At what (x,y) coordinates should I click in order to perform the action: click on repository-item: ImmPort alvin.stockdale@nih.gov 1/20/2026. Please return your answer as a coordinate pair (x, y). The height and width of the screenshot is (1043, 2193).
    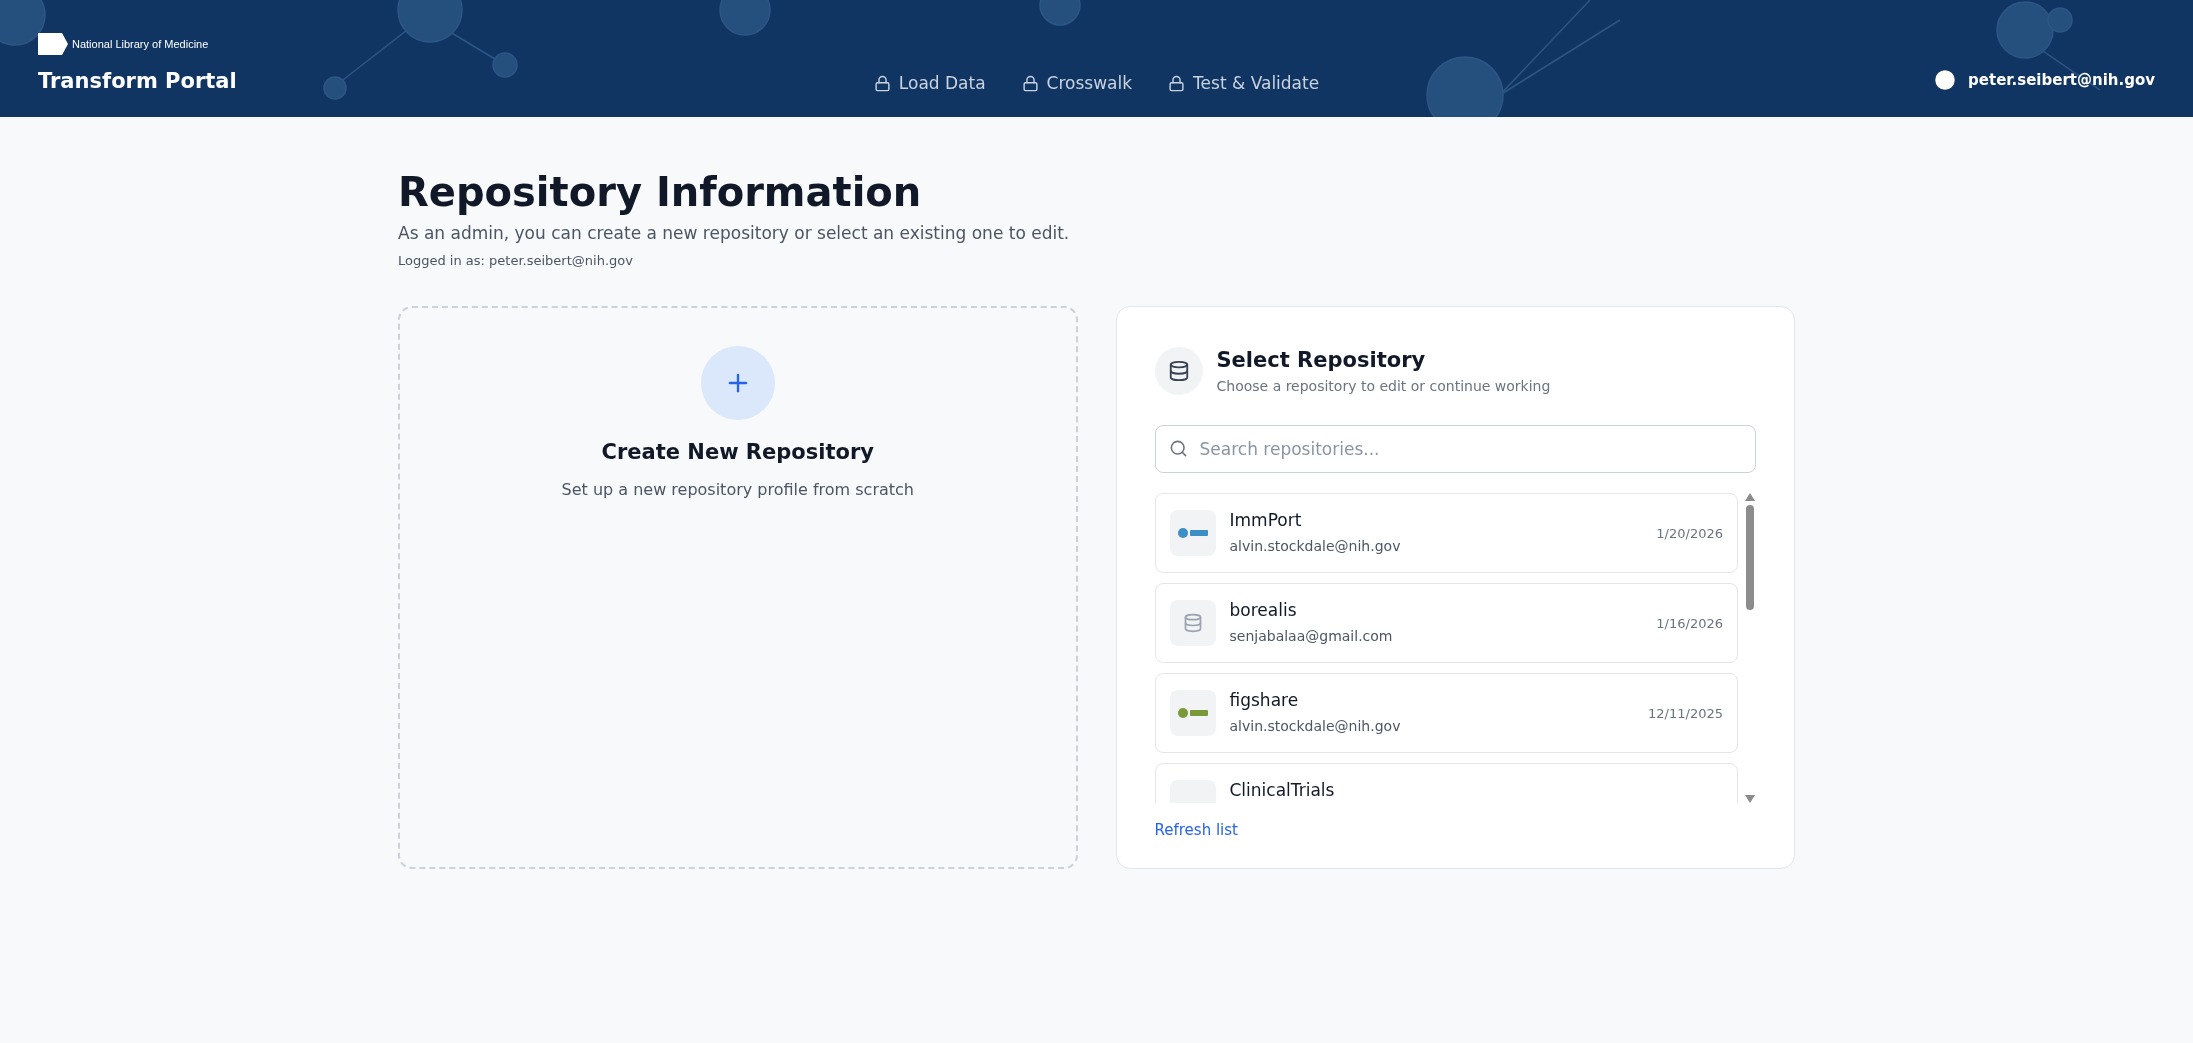
    Looking at the image, I should click on (1446, 533).